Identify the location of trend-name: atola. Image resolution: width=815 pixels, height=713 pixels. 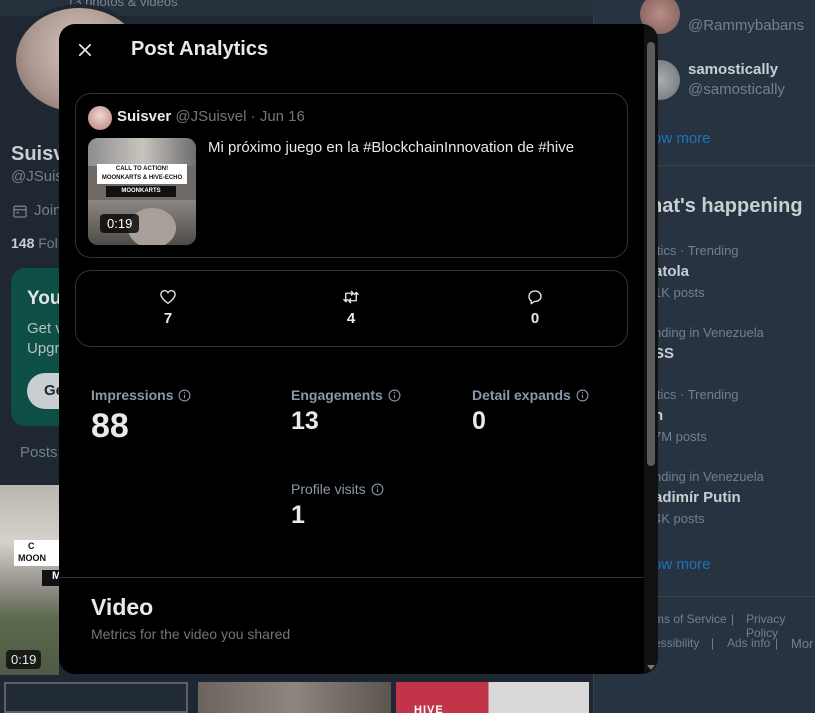
(671, 271).